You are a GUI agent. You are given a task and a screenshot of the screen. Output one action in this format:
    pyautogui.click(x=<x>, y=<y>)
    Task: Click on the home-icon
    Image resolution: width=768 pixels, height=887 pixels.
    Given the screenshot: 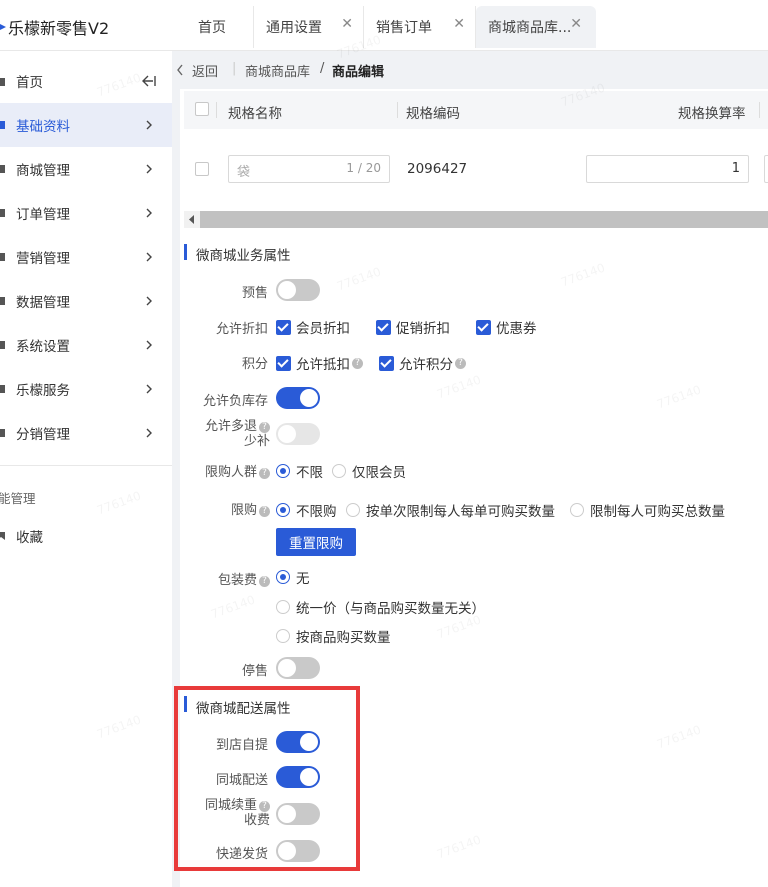 What is the action you would take?
    pyautogui.click(x=2, y=82)
    